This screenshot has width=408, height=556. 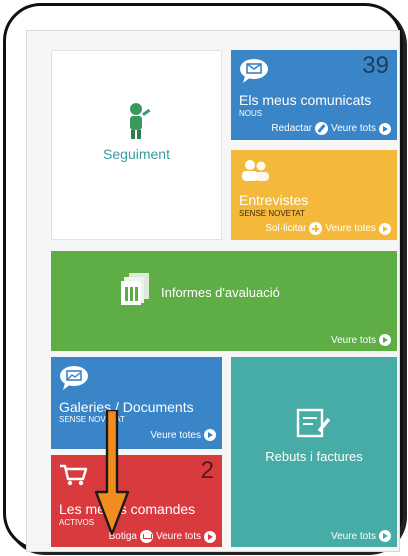 I want to click on people-icon, so click(x=255, y=172).